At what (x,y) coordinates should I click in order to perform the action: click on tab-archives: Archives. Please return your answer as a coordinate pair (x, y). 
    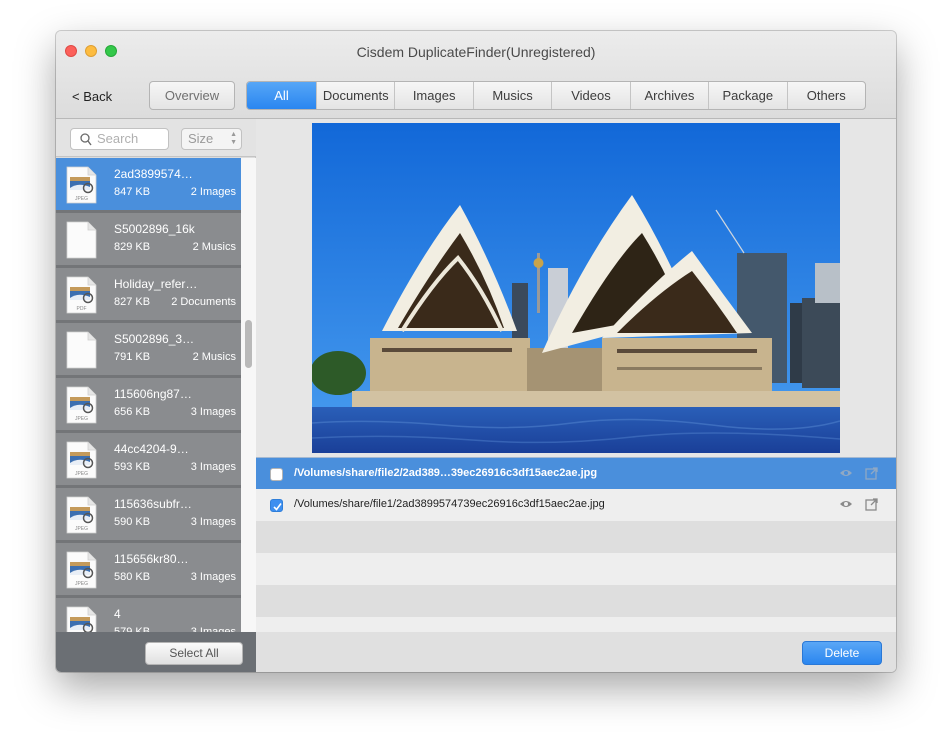
    Looking at the image, I should click on (668, 95).